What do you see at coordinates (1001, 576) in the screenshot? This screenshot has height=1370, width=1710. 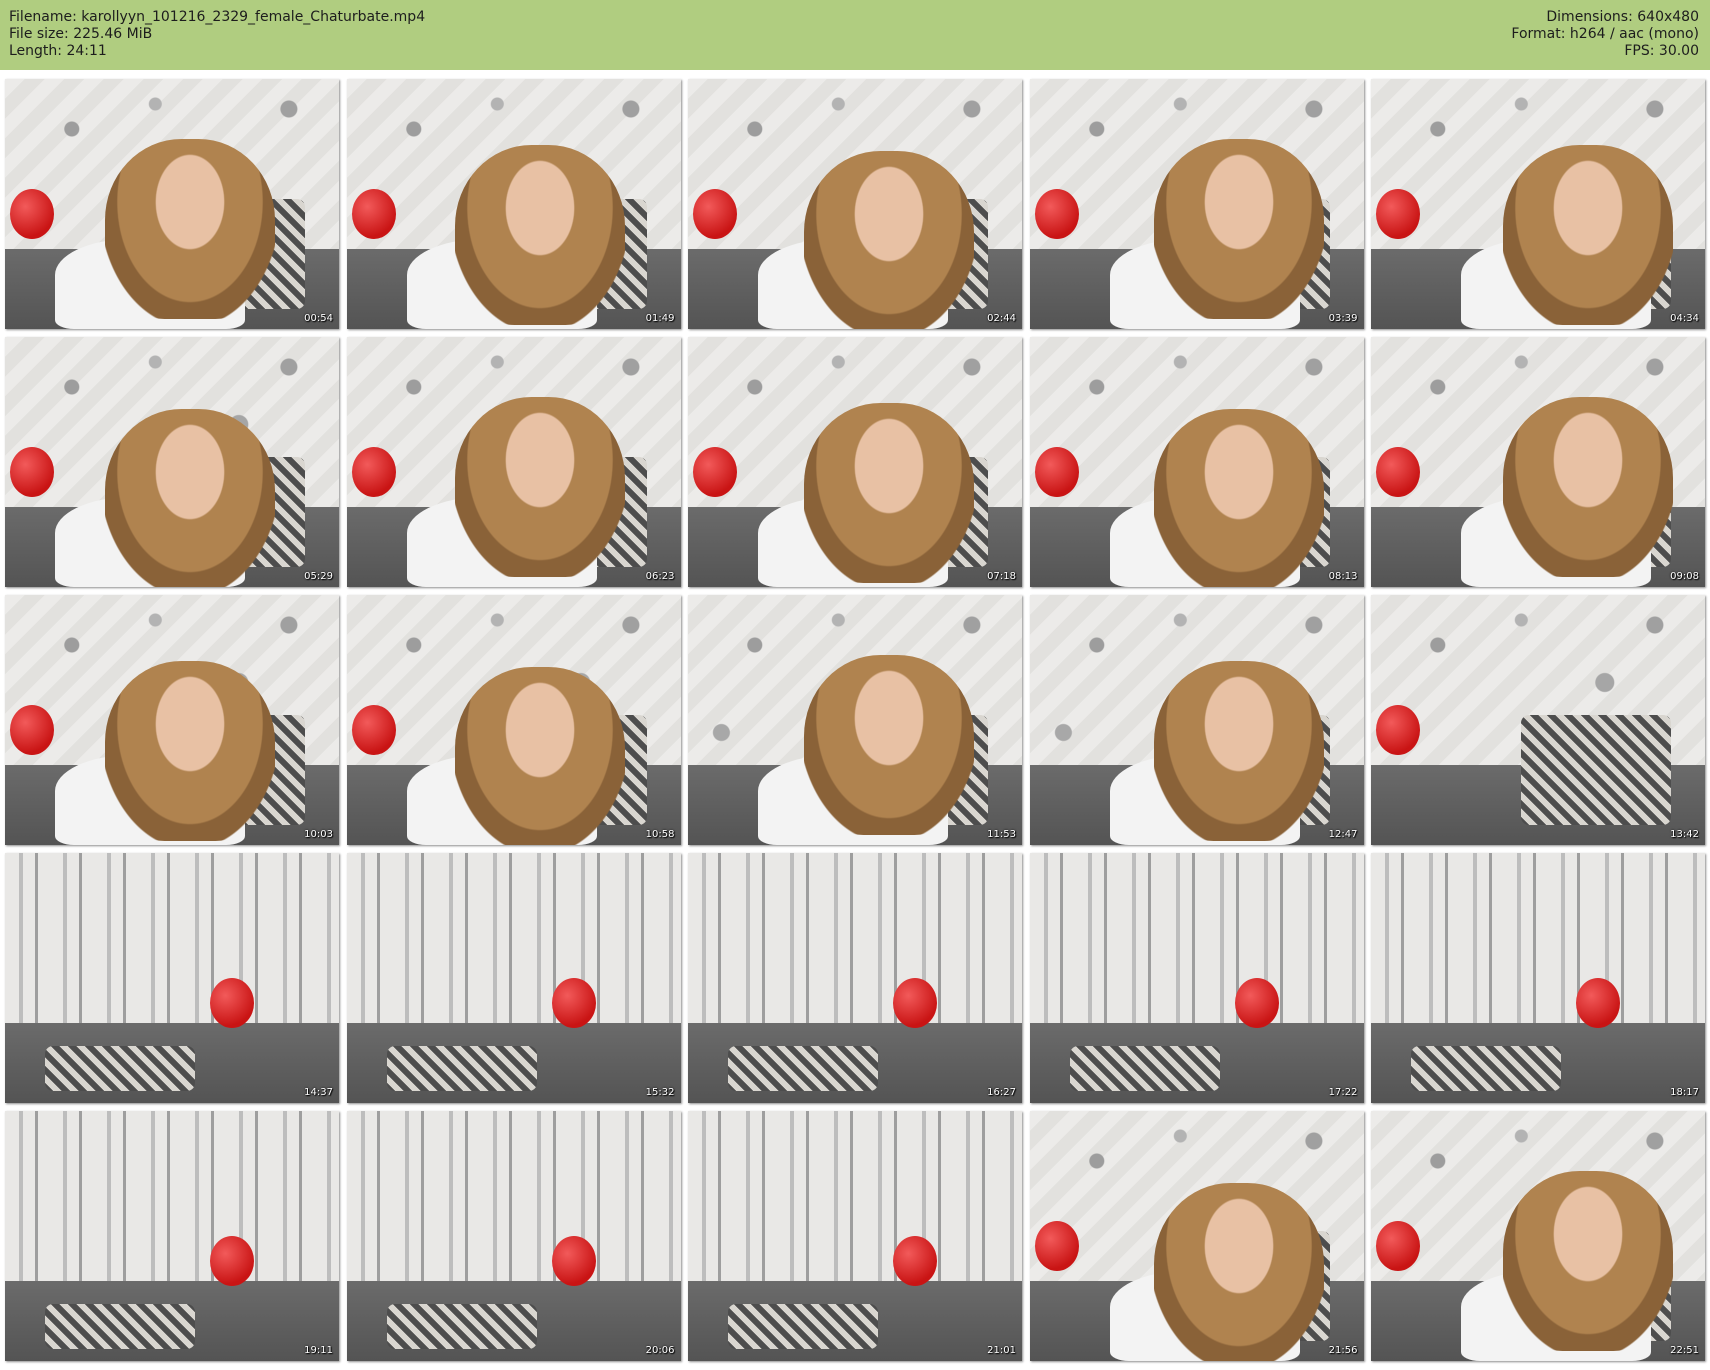 I see `thumbnail-timestamp: 07:18` at bounding box center [1001, 576].